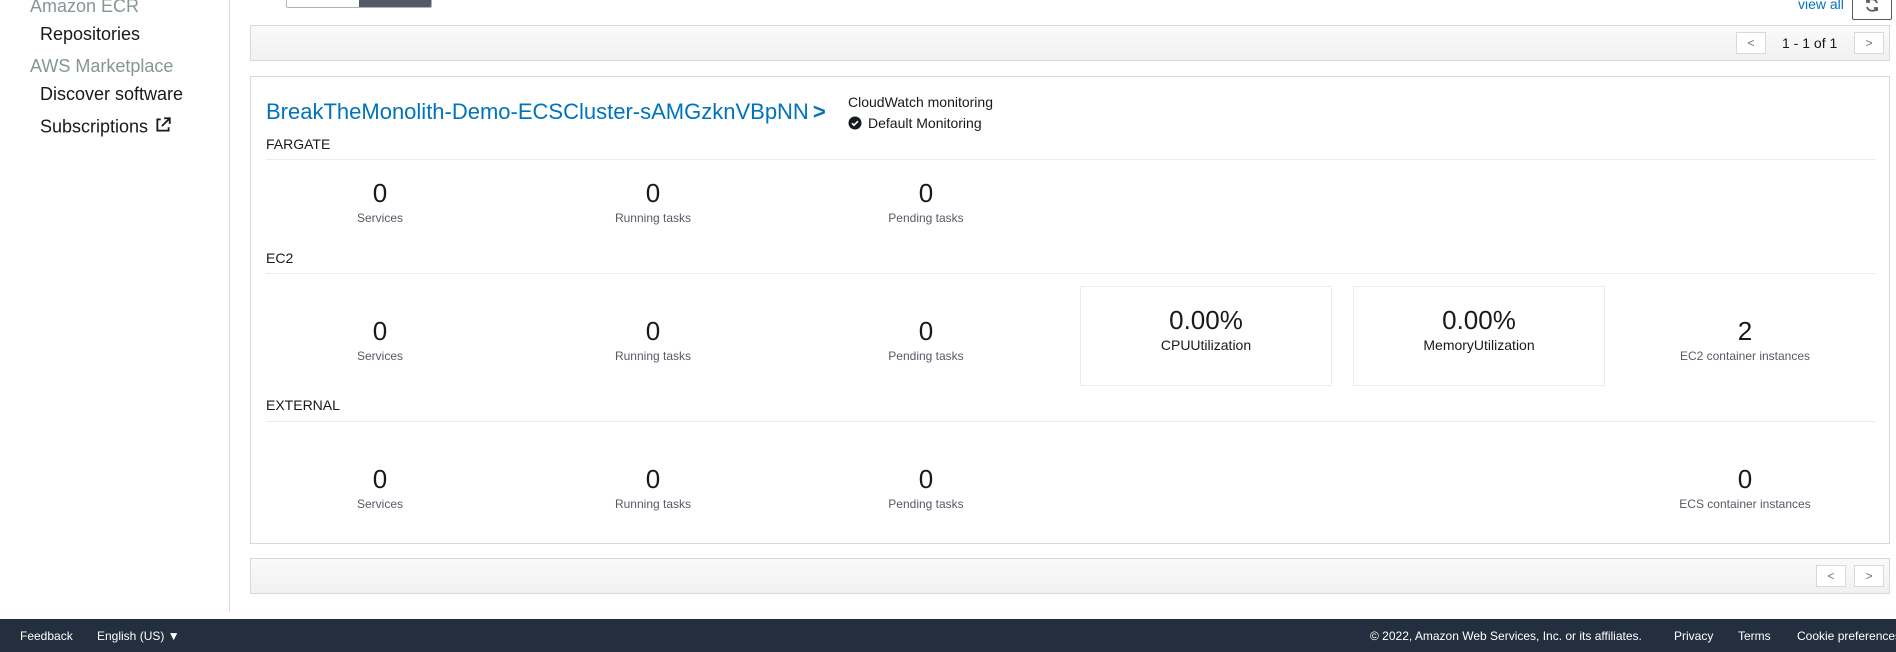 The image size is (1896, 652). What do you see at coordinates (1206, 336) in the screenshot?
I see `cpu-utilization-box: 0.00% CPUUtilization` at bounding box center [1206, 336].